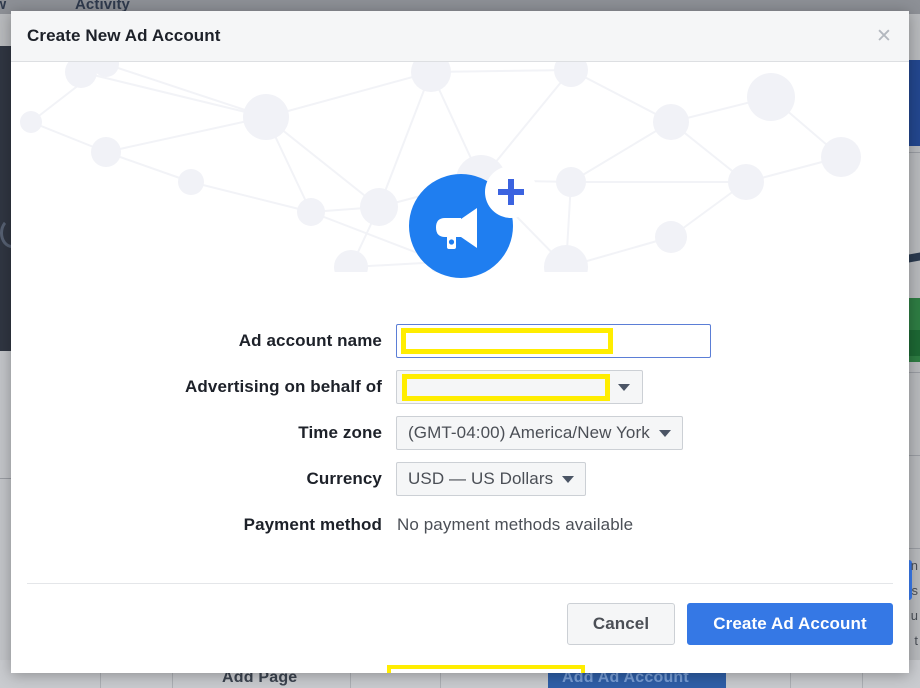 The image size is (920, 688). What do you see at coordinates (884, 36) in the screenshot?
I see `close-icon: ✕` at bounding box center [884, 36].